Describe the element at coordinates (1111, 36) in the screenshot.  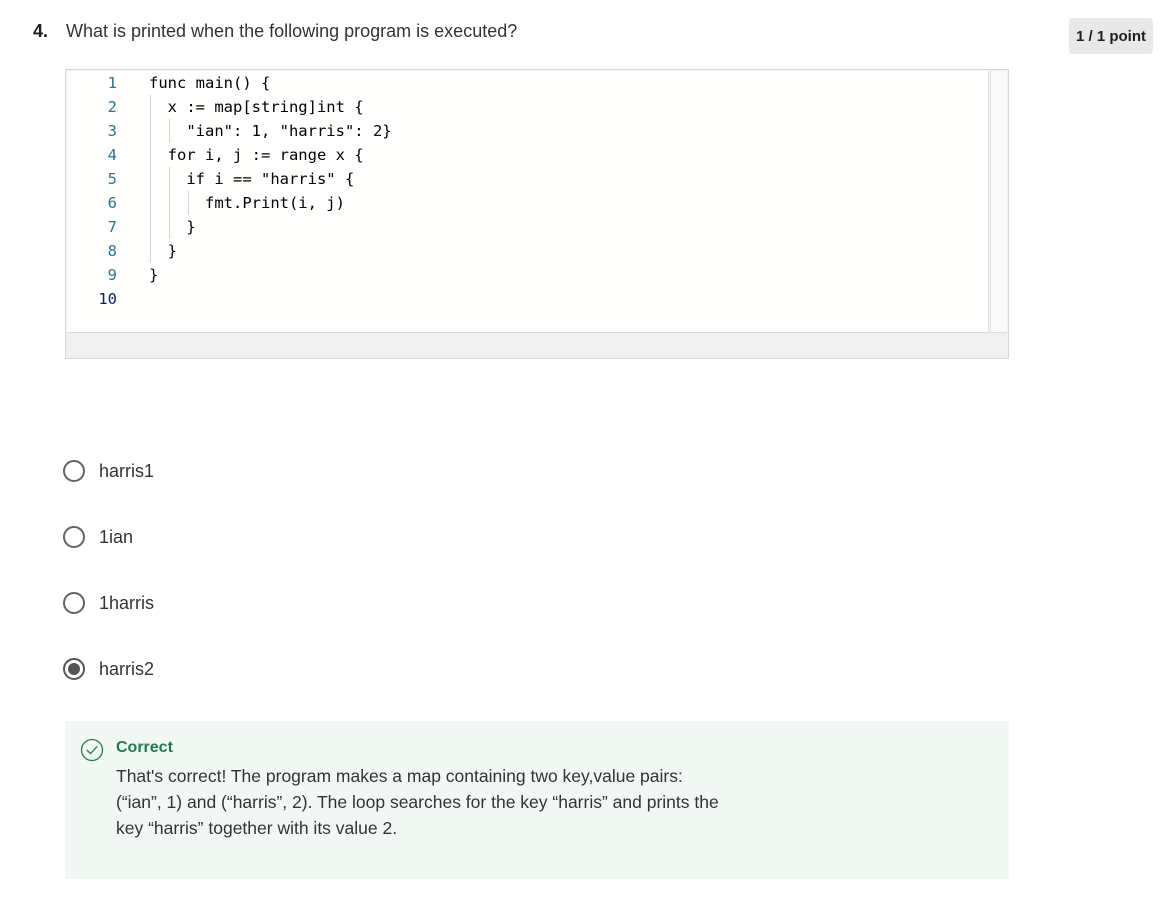
I see `points-badge: 1 / 1 point` at that location.